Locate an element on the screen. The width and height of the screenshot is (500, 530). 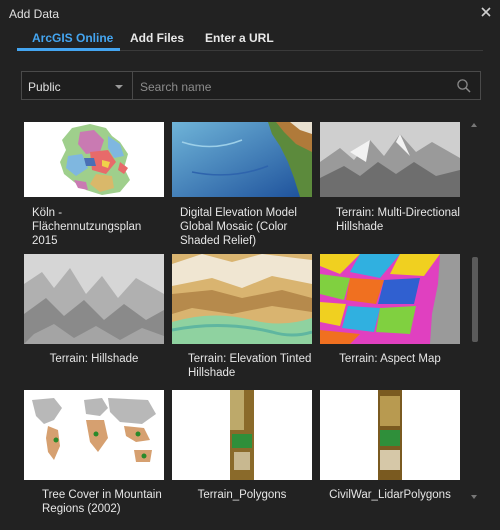
result-title: Tree Cover in Mountain Regions (2002) is located at coordinates (102, 502).